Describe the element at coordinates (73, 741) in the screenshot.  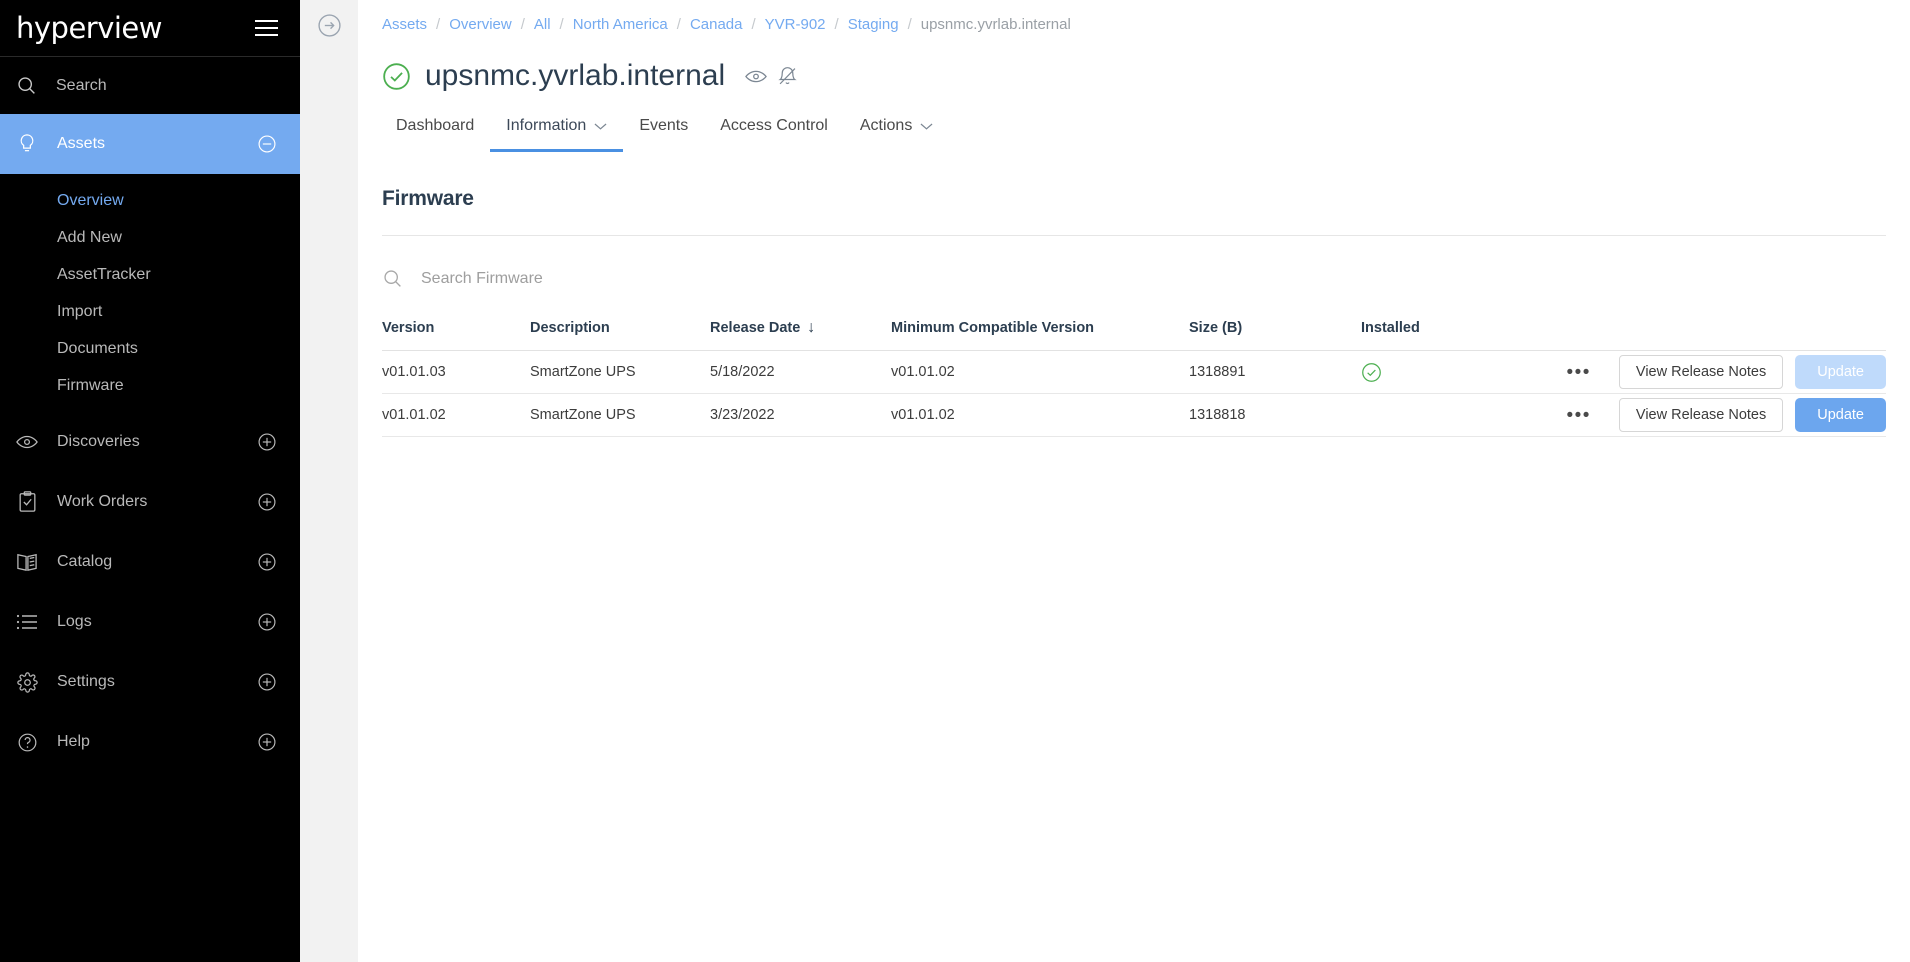
I see `sidebar-item-label: Help` at that location.